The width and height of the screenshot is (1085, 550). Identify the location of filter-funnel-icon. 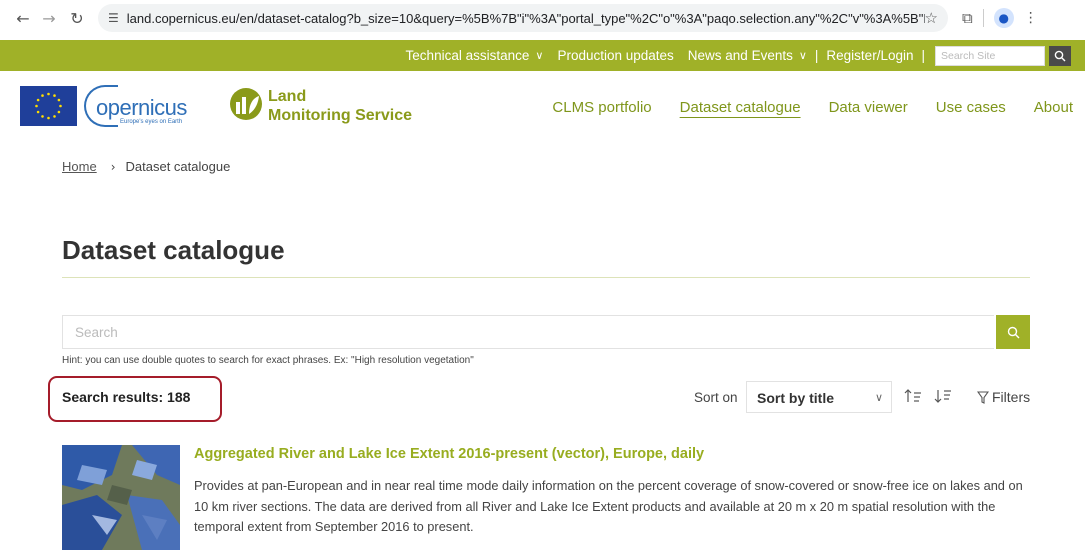
(983, 397).